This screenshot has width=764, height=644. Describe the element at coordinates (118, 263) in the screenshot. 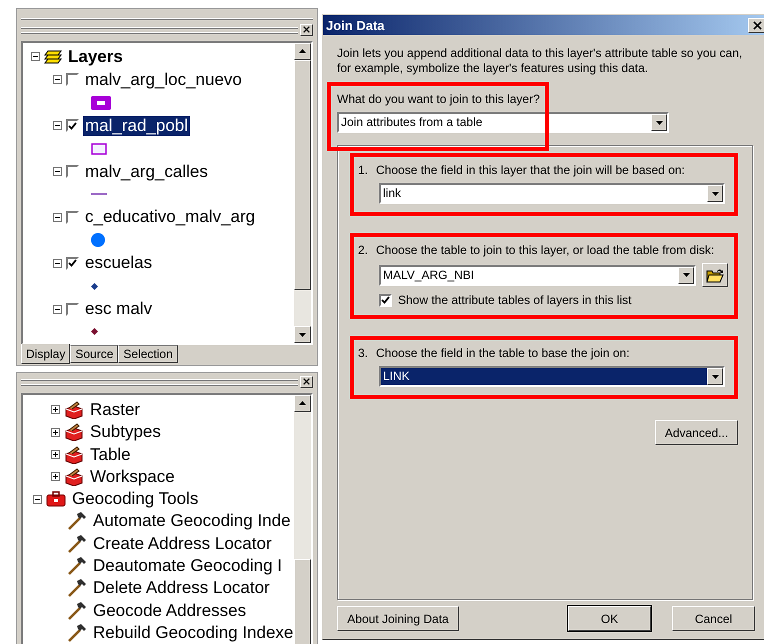

I see `layer-name: escuelas` at that location.